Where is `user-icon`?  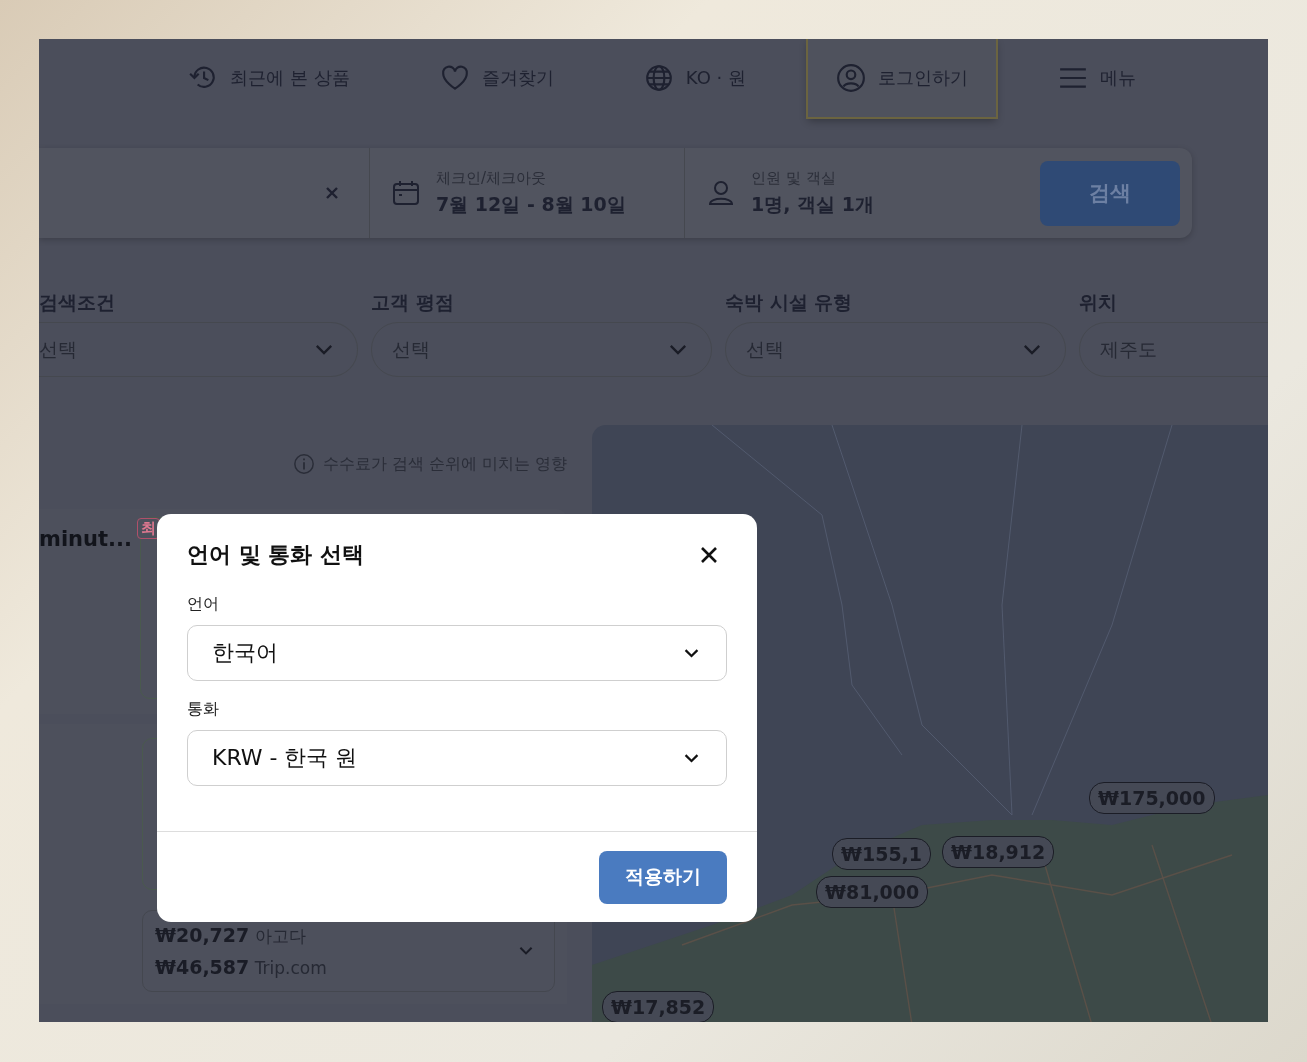 user-icon is located at coordinates (851, 78).